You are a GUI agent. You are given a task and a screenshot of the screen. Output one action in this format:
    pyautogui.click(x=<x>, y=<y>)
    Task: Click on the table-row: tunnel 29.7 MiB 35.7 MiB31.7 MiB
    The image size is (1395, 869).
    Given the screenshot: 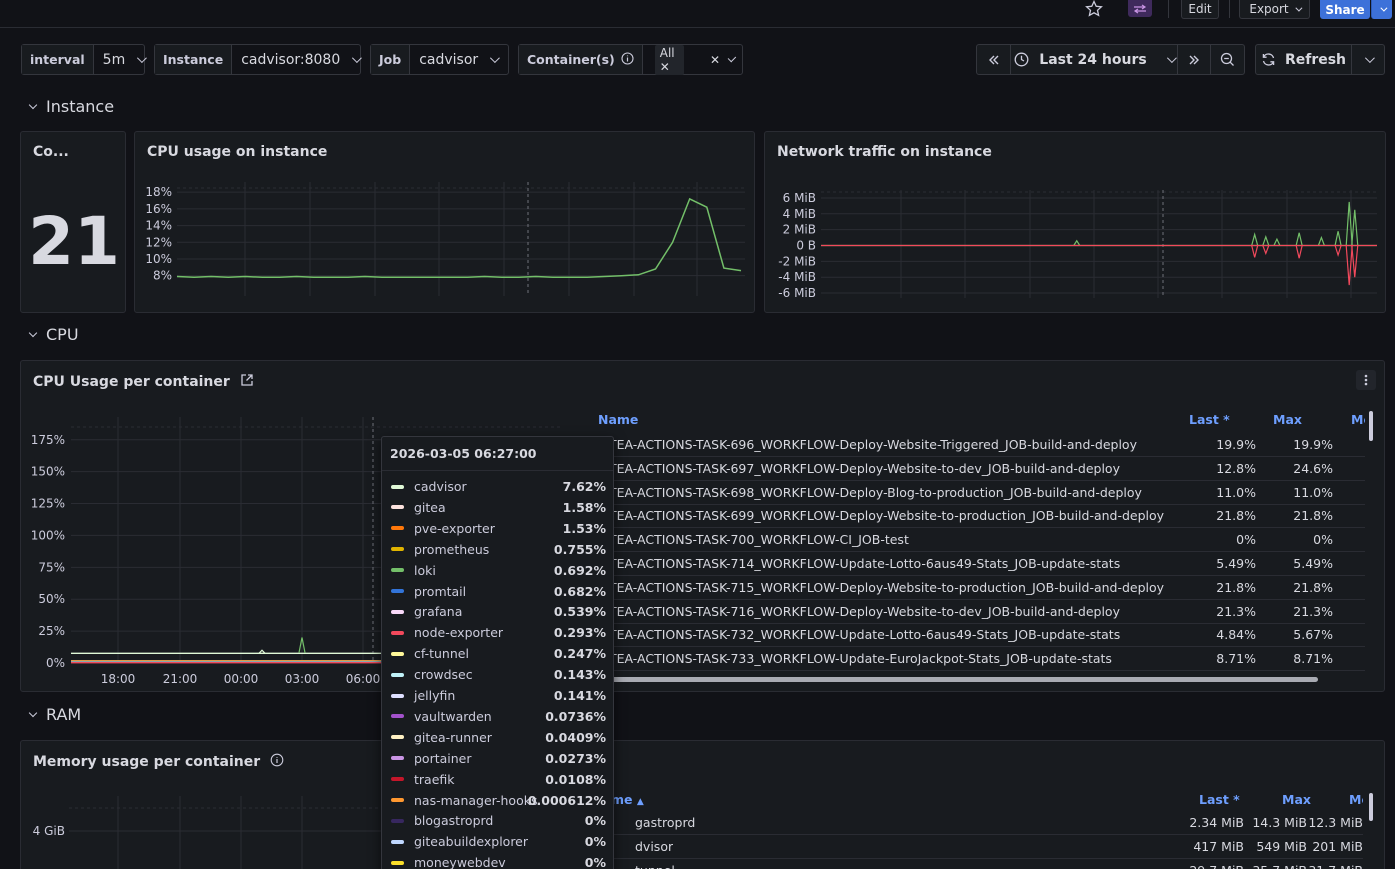 What is the action you would take?
    pyautogui.click(x=987, y=864)
    